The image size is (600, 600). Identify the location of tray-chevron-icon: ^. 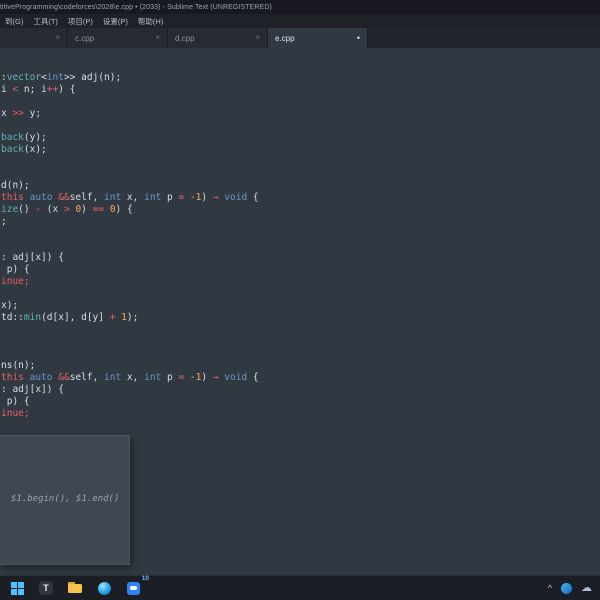
(550, 588).